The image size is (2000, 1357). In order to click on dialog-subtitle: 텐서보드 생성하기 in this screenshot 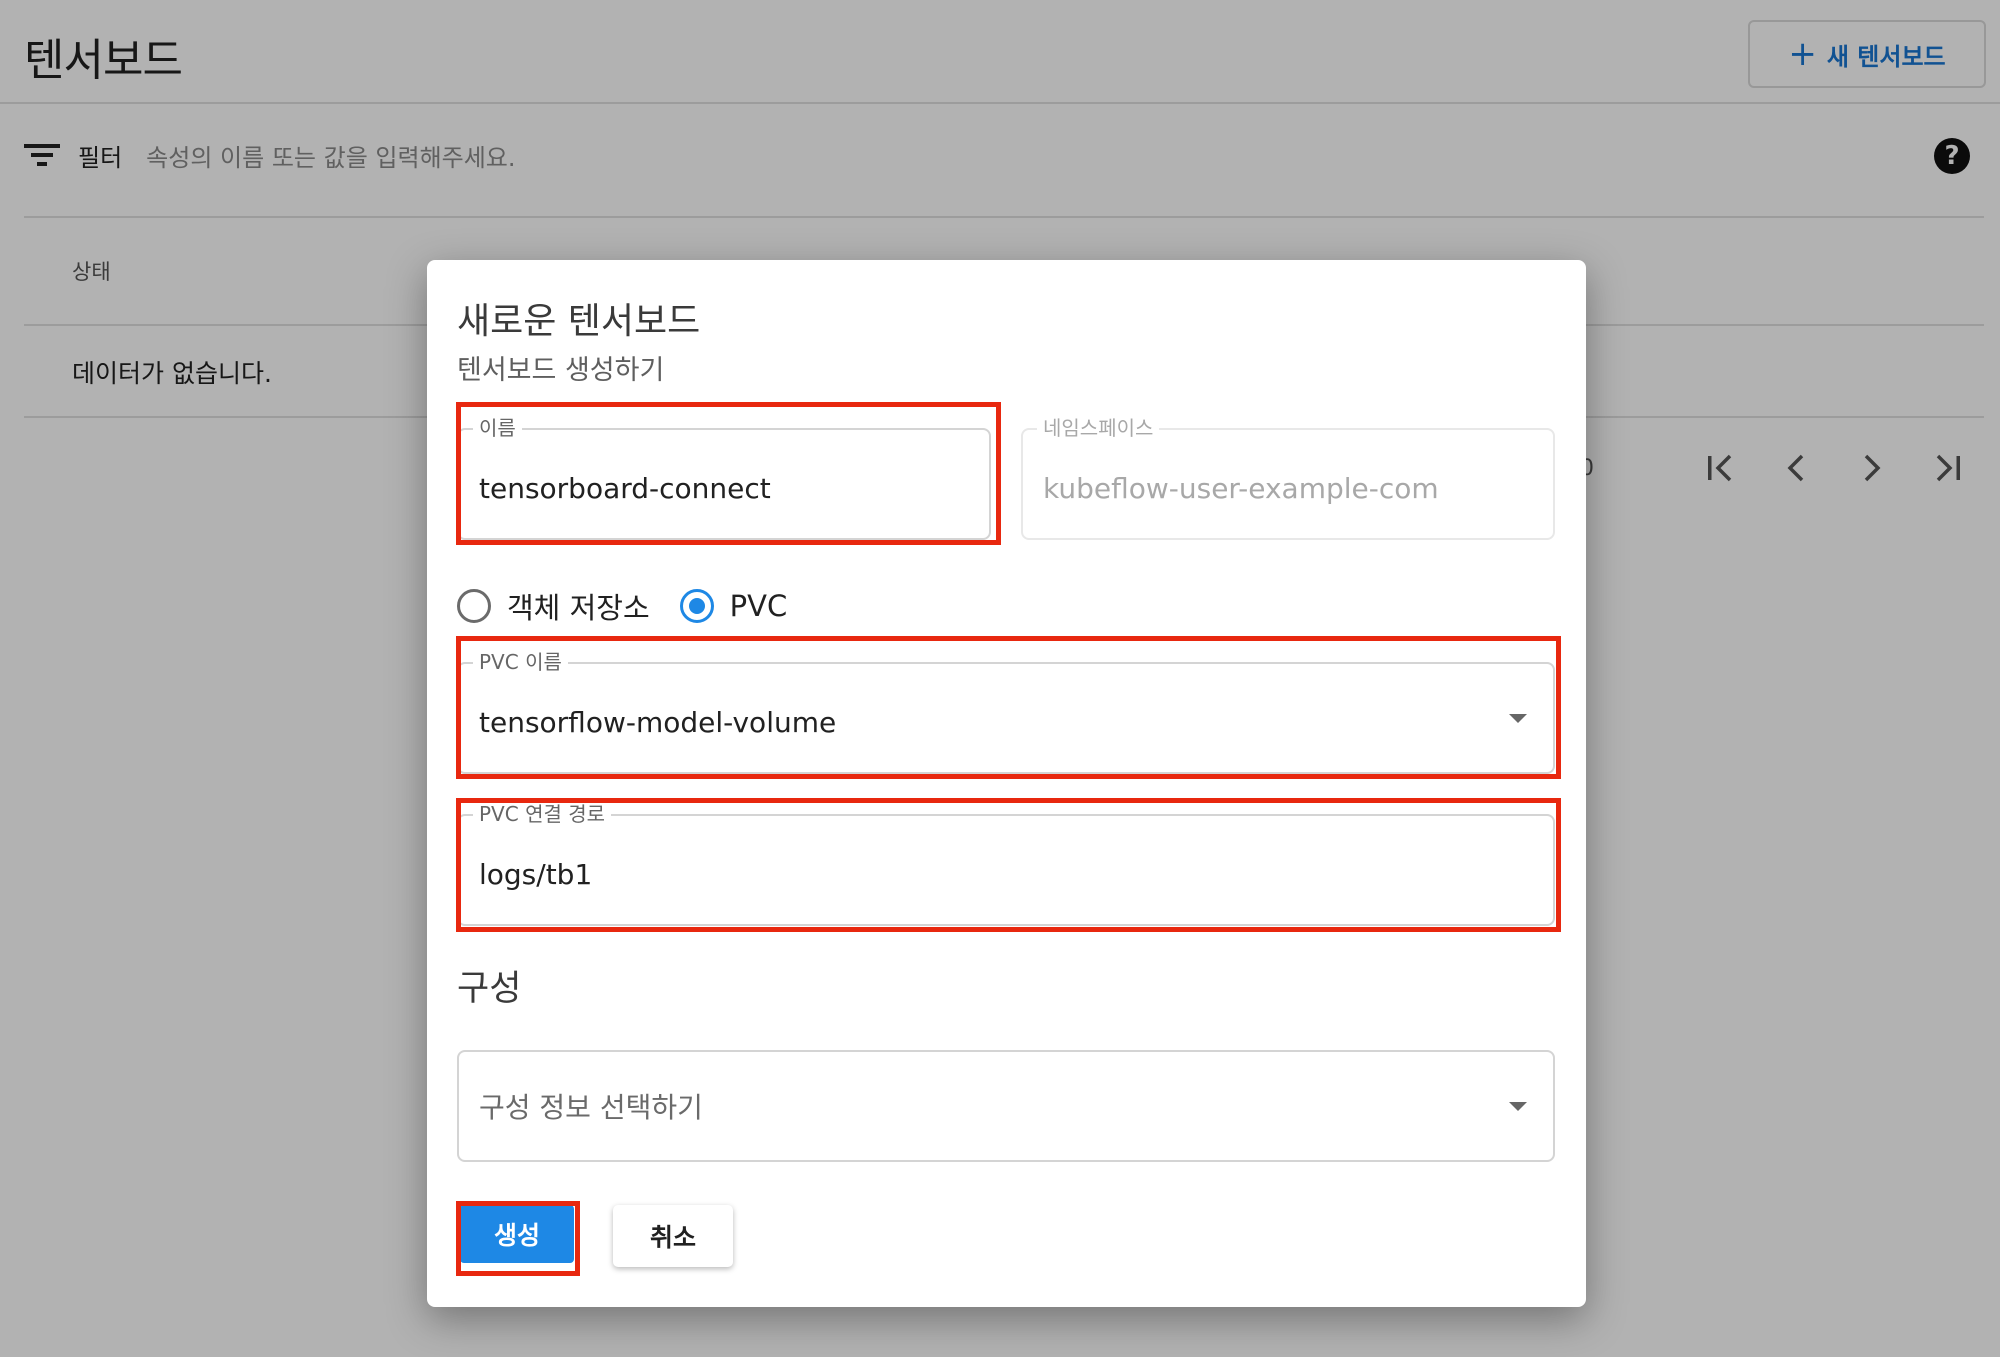, I will do `click(561, 370)`.